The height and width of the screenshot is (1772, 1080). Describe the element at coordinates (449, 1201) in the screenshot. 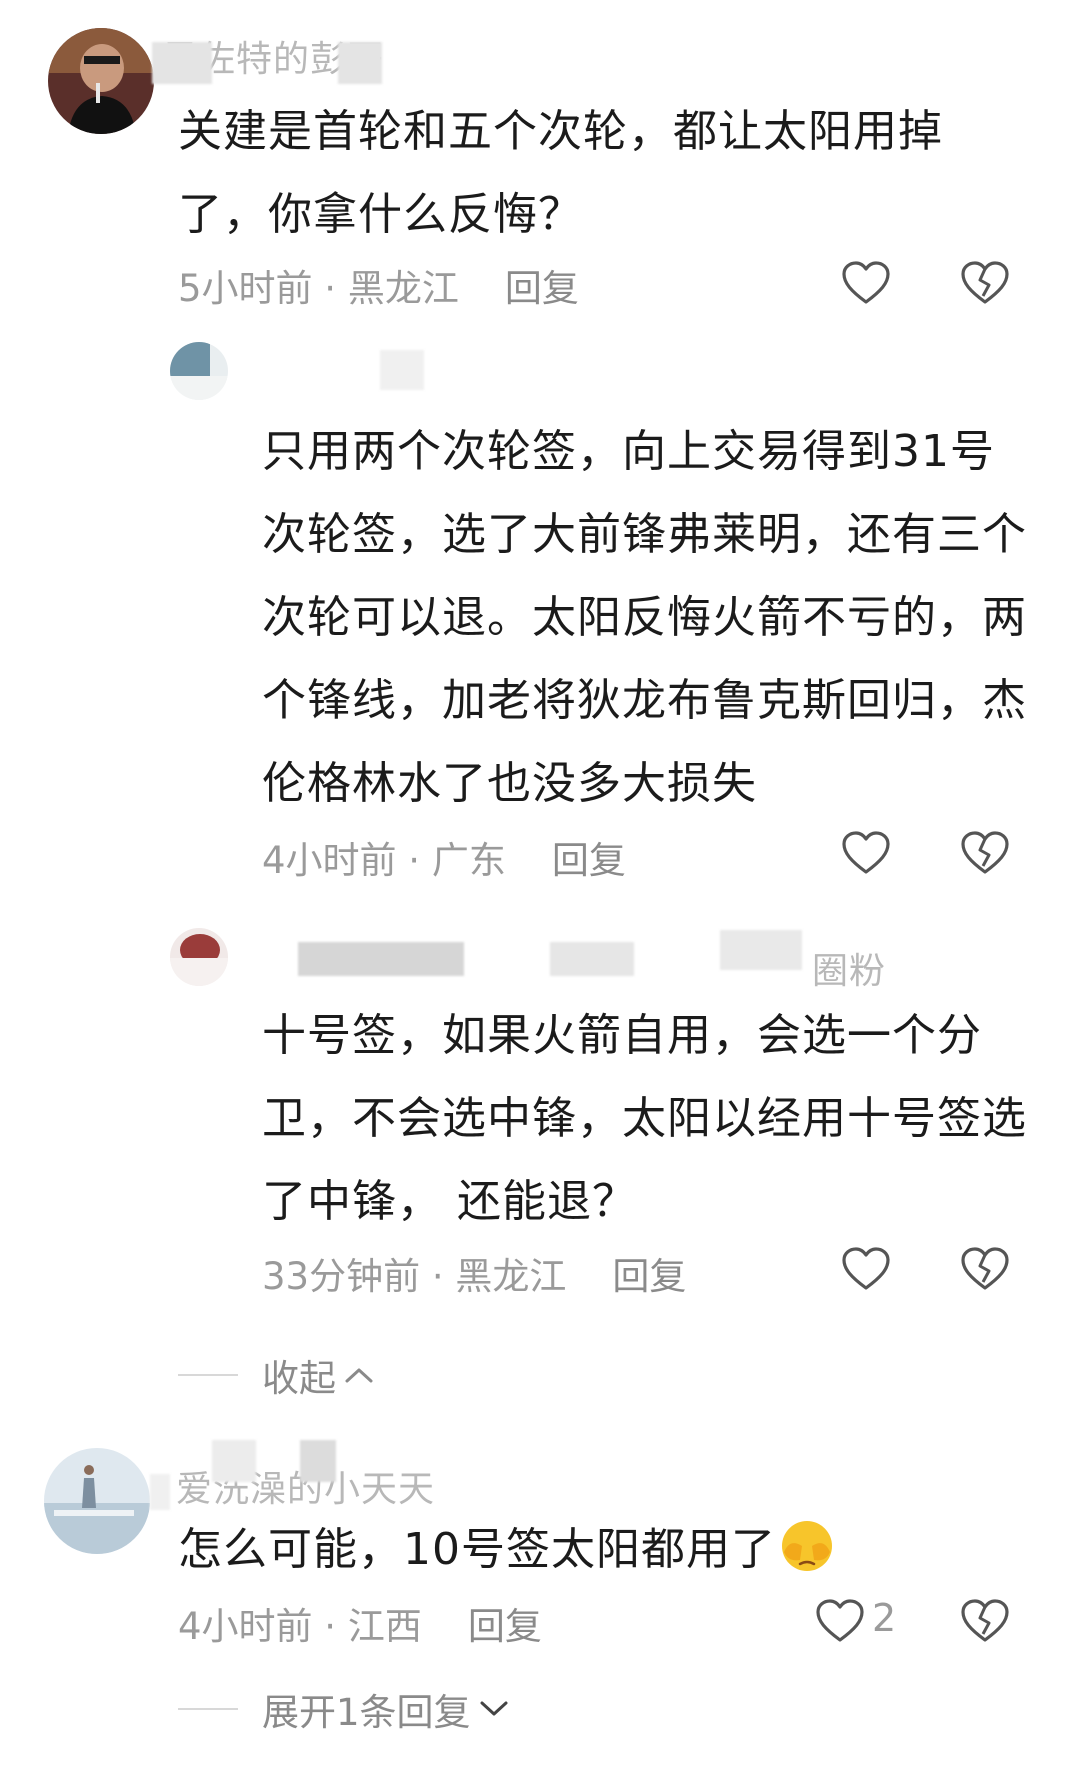

I see `comment-text-line: 了中锋， 还能退？` at that location.